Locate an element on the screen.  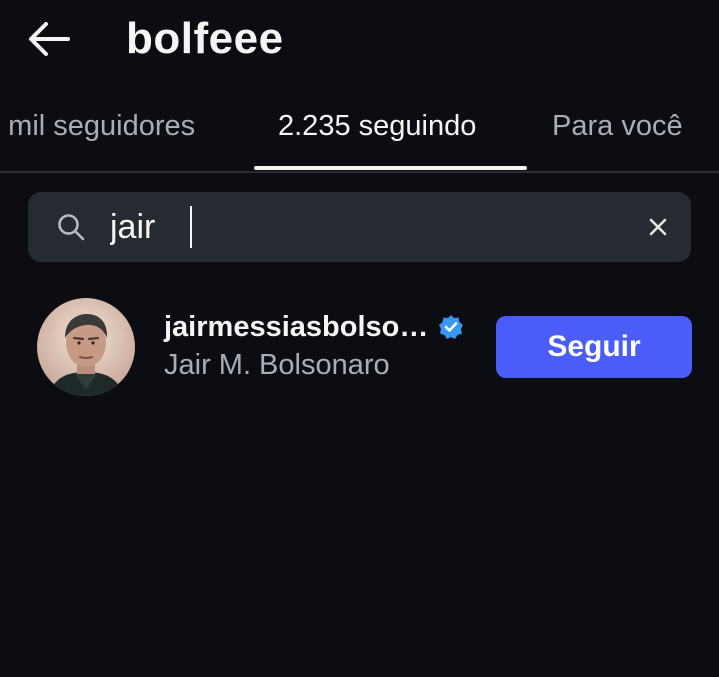
close-icon is located at coordinates (658, 227).